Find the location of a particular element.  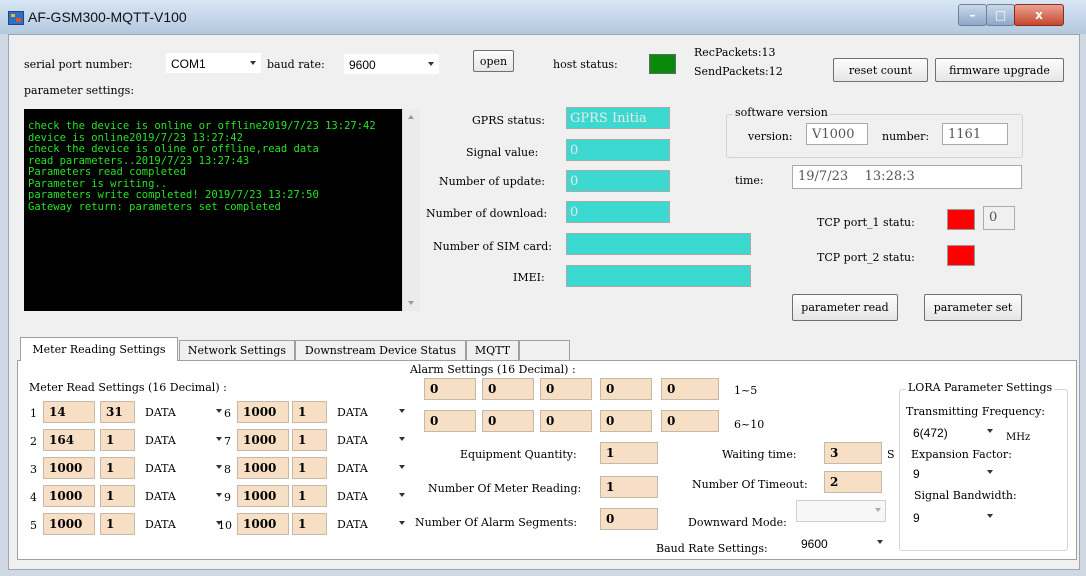

alarm-segments-field: 0 is located at coordinates (629, 519).